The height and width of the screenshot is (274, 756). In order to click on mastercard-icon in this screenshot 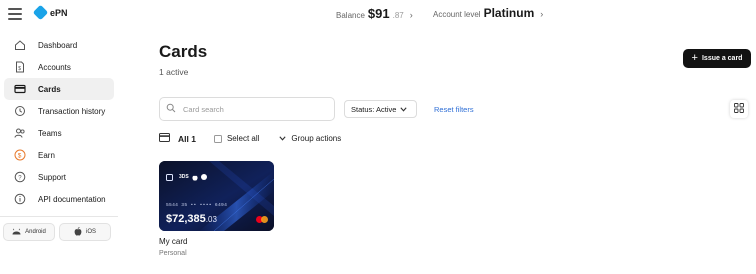, I will do `click(262, 219)`.